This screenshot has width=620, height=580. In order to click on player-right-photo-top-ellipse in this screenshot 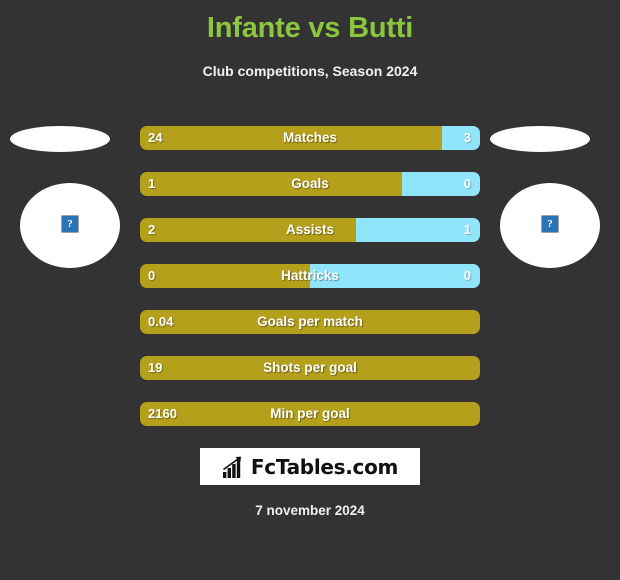, I will do `click(540, 139)`.